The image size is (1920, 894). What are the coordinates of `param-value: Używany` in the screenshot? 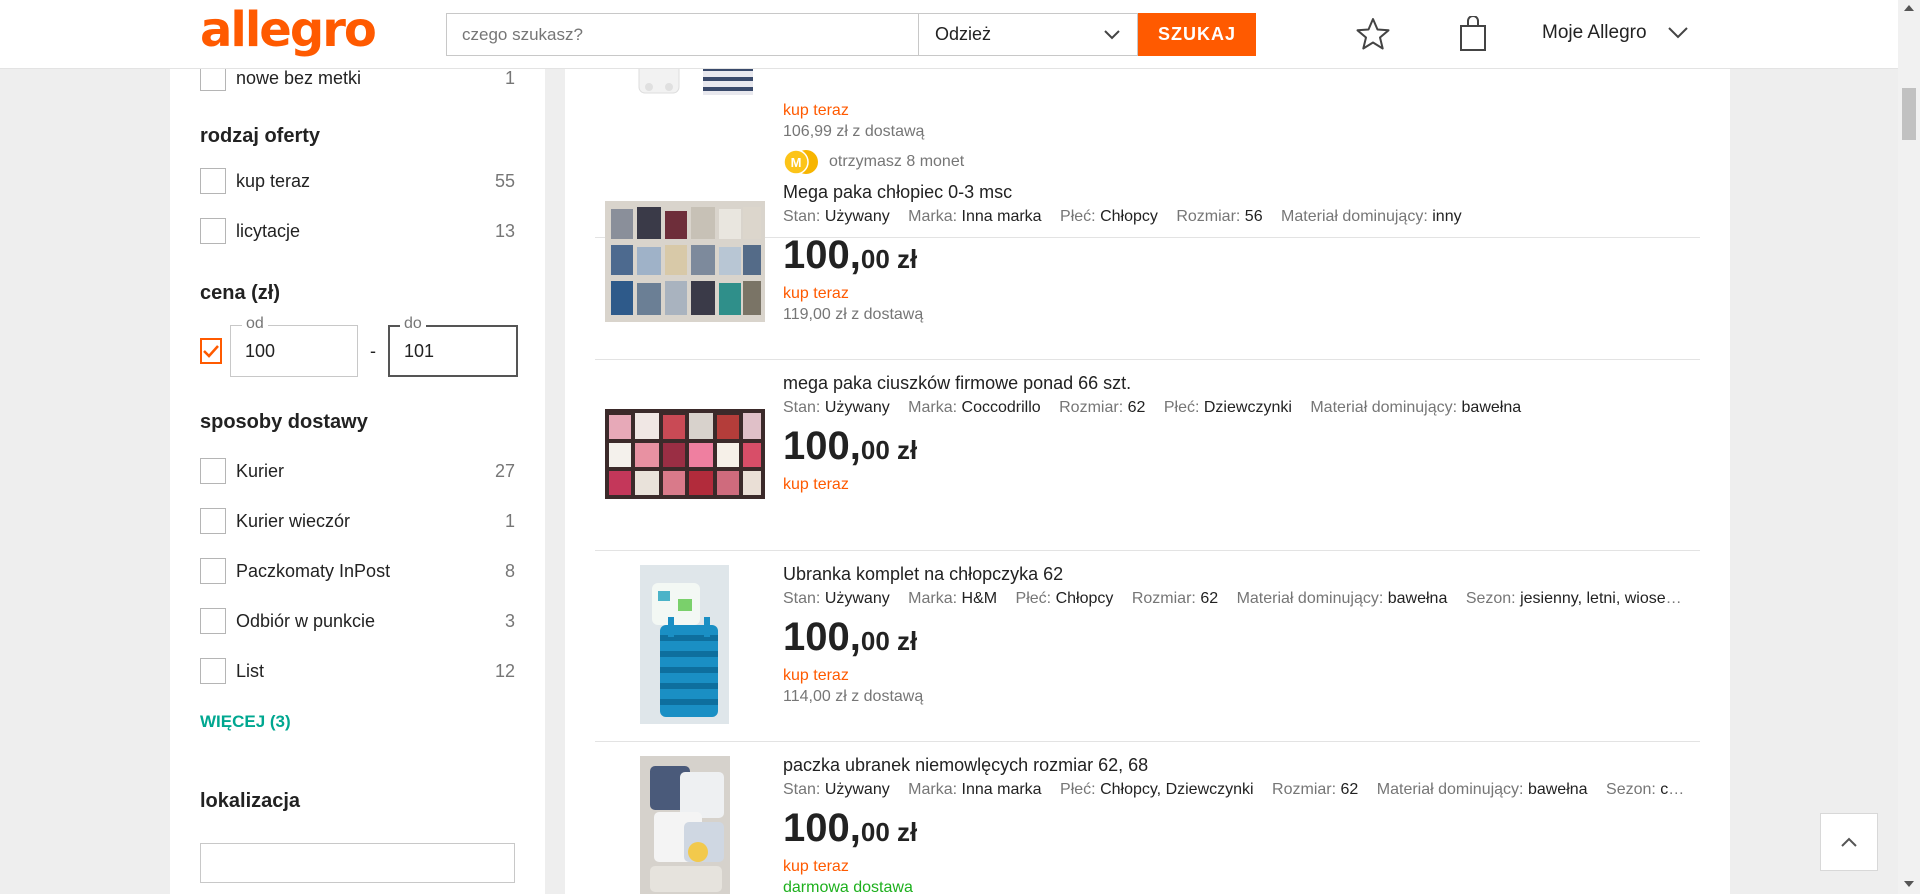 It's located at (857, 216).